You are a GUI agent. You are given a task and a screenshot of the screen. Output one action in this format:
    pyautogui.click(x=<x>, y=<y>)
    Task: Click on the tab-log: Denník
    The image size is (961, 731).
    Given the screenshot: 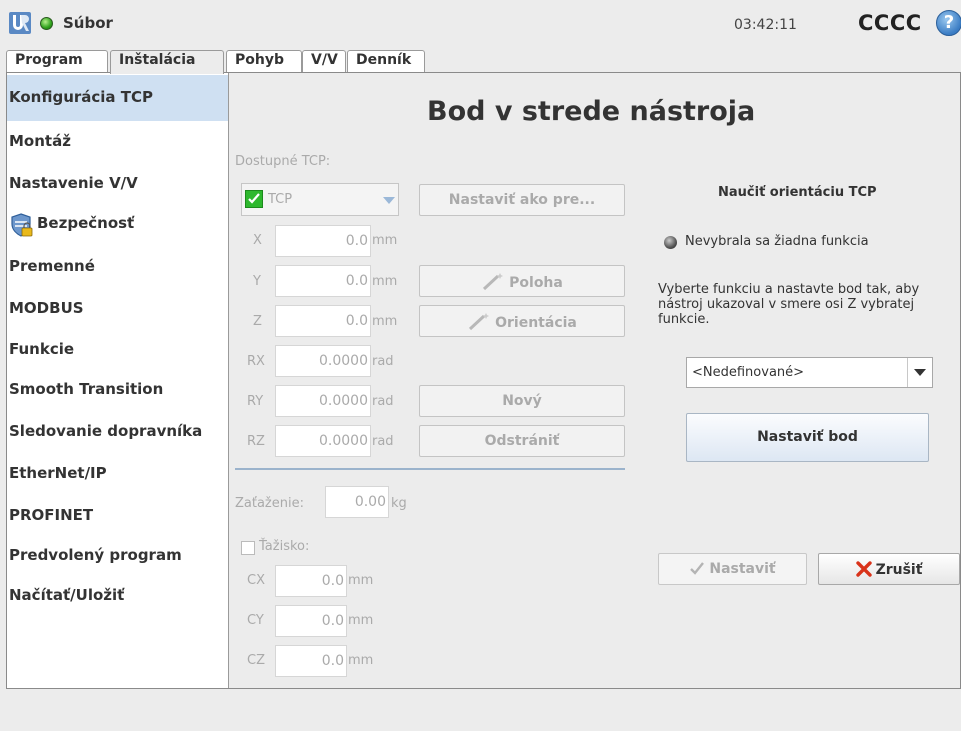 What is the action you would take?
    pyautogui.click(x=386, y=61)
    